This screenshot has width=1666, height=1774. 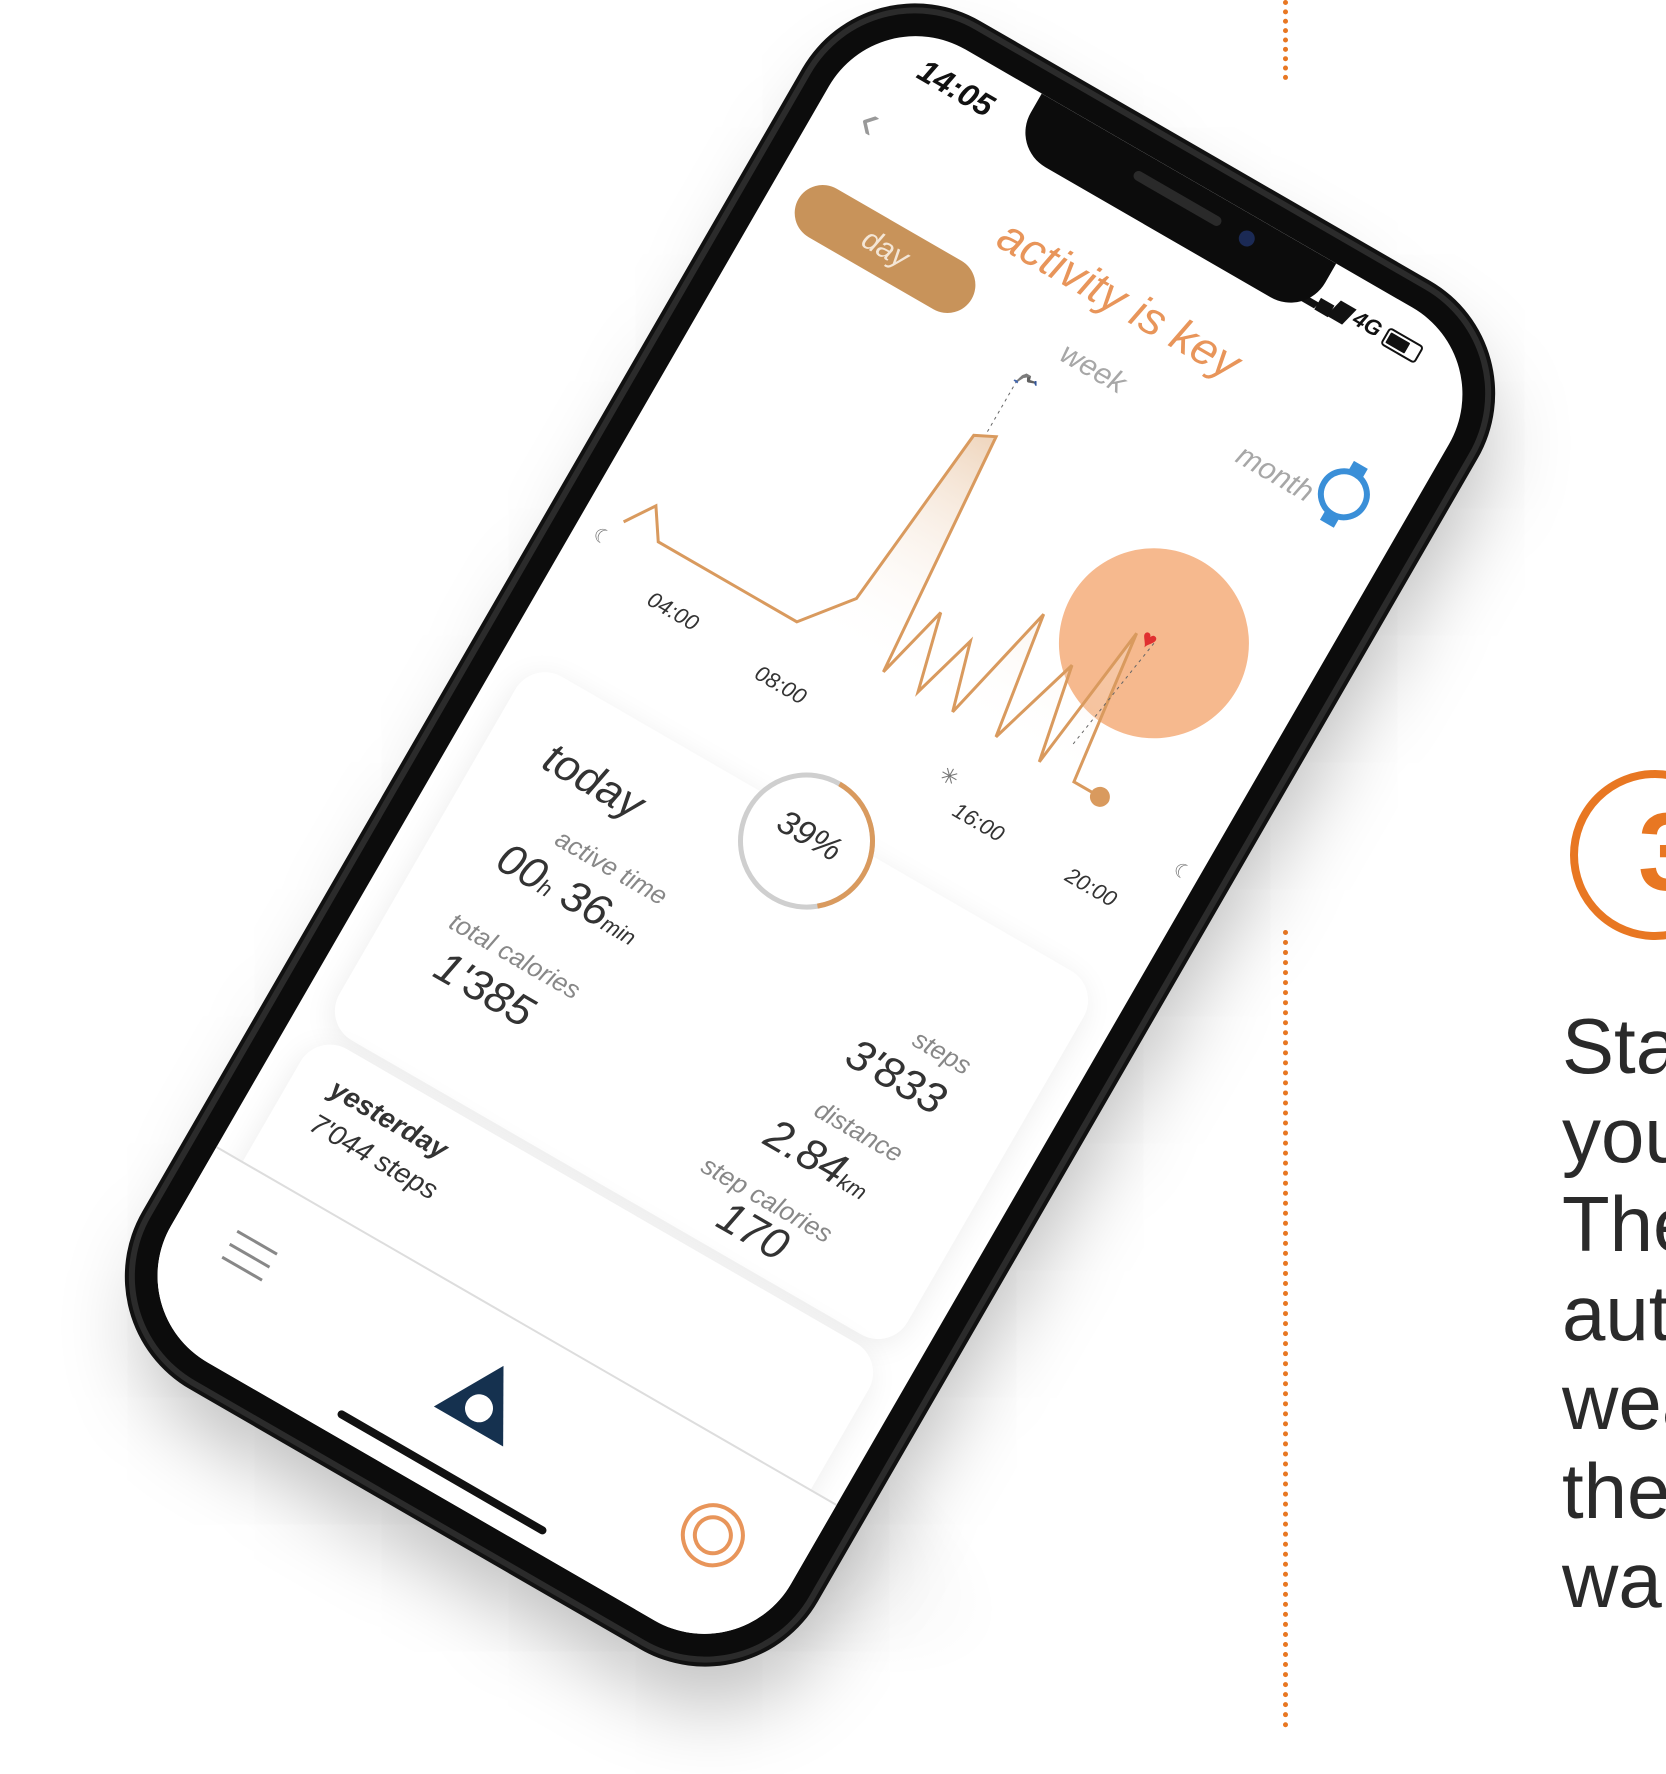 I want to click on status-network: ▂▄▆ 4G, so click(x=1363, y=322).